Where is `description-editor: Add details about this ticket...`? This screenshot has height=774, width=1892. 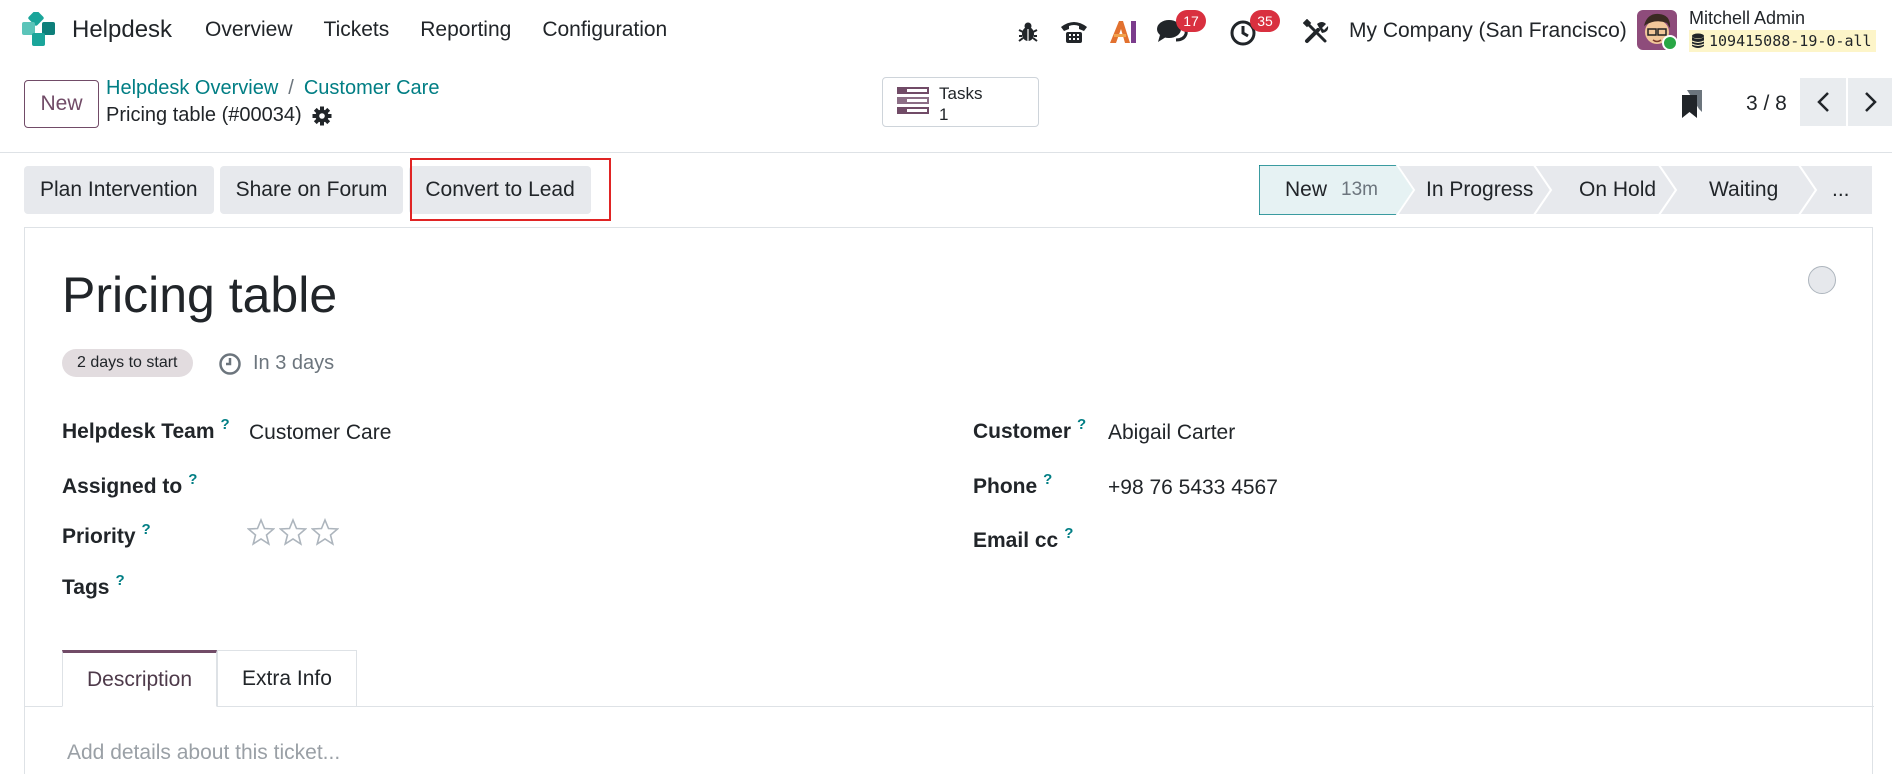
description-editor: Add details about this ticket... is located at coordinates (203, 753).